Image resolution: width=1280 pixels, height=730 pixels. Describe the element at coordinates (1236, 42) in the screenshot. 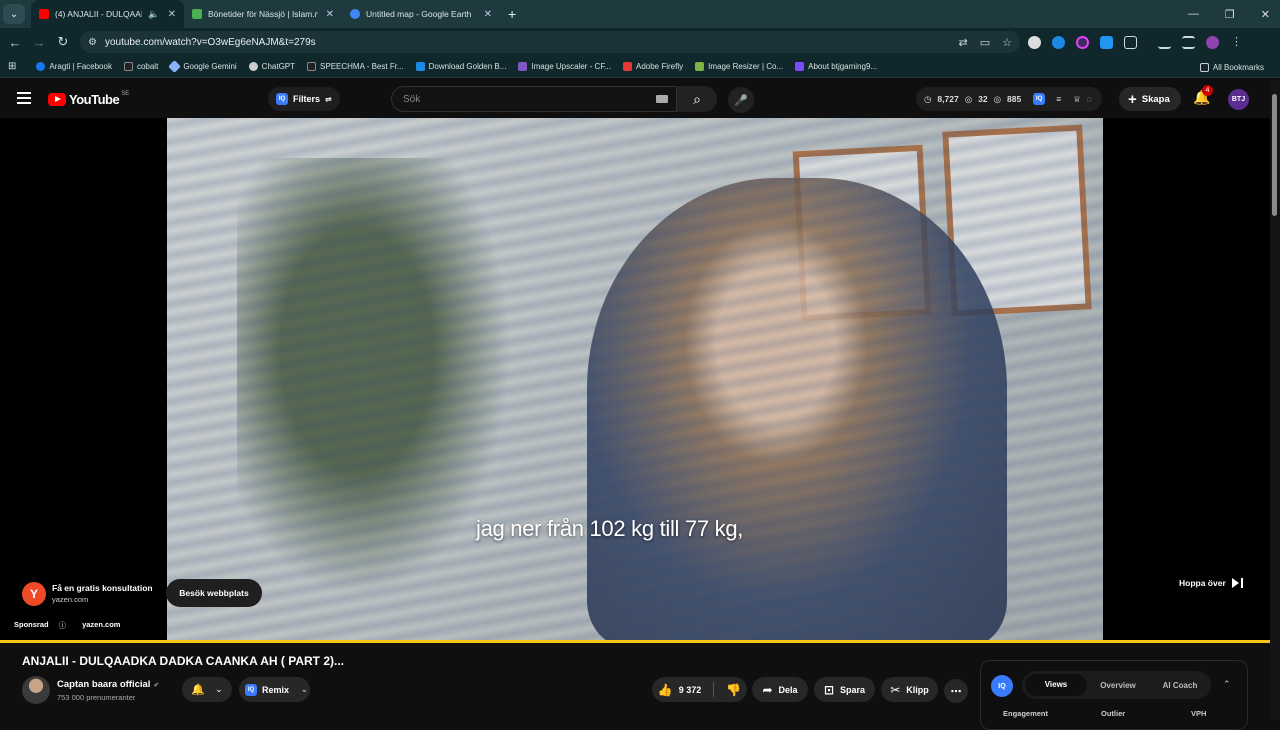

I see `menu-kebab-icon: ⋮` at that location.